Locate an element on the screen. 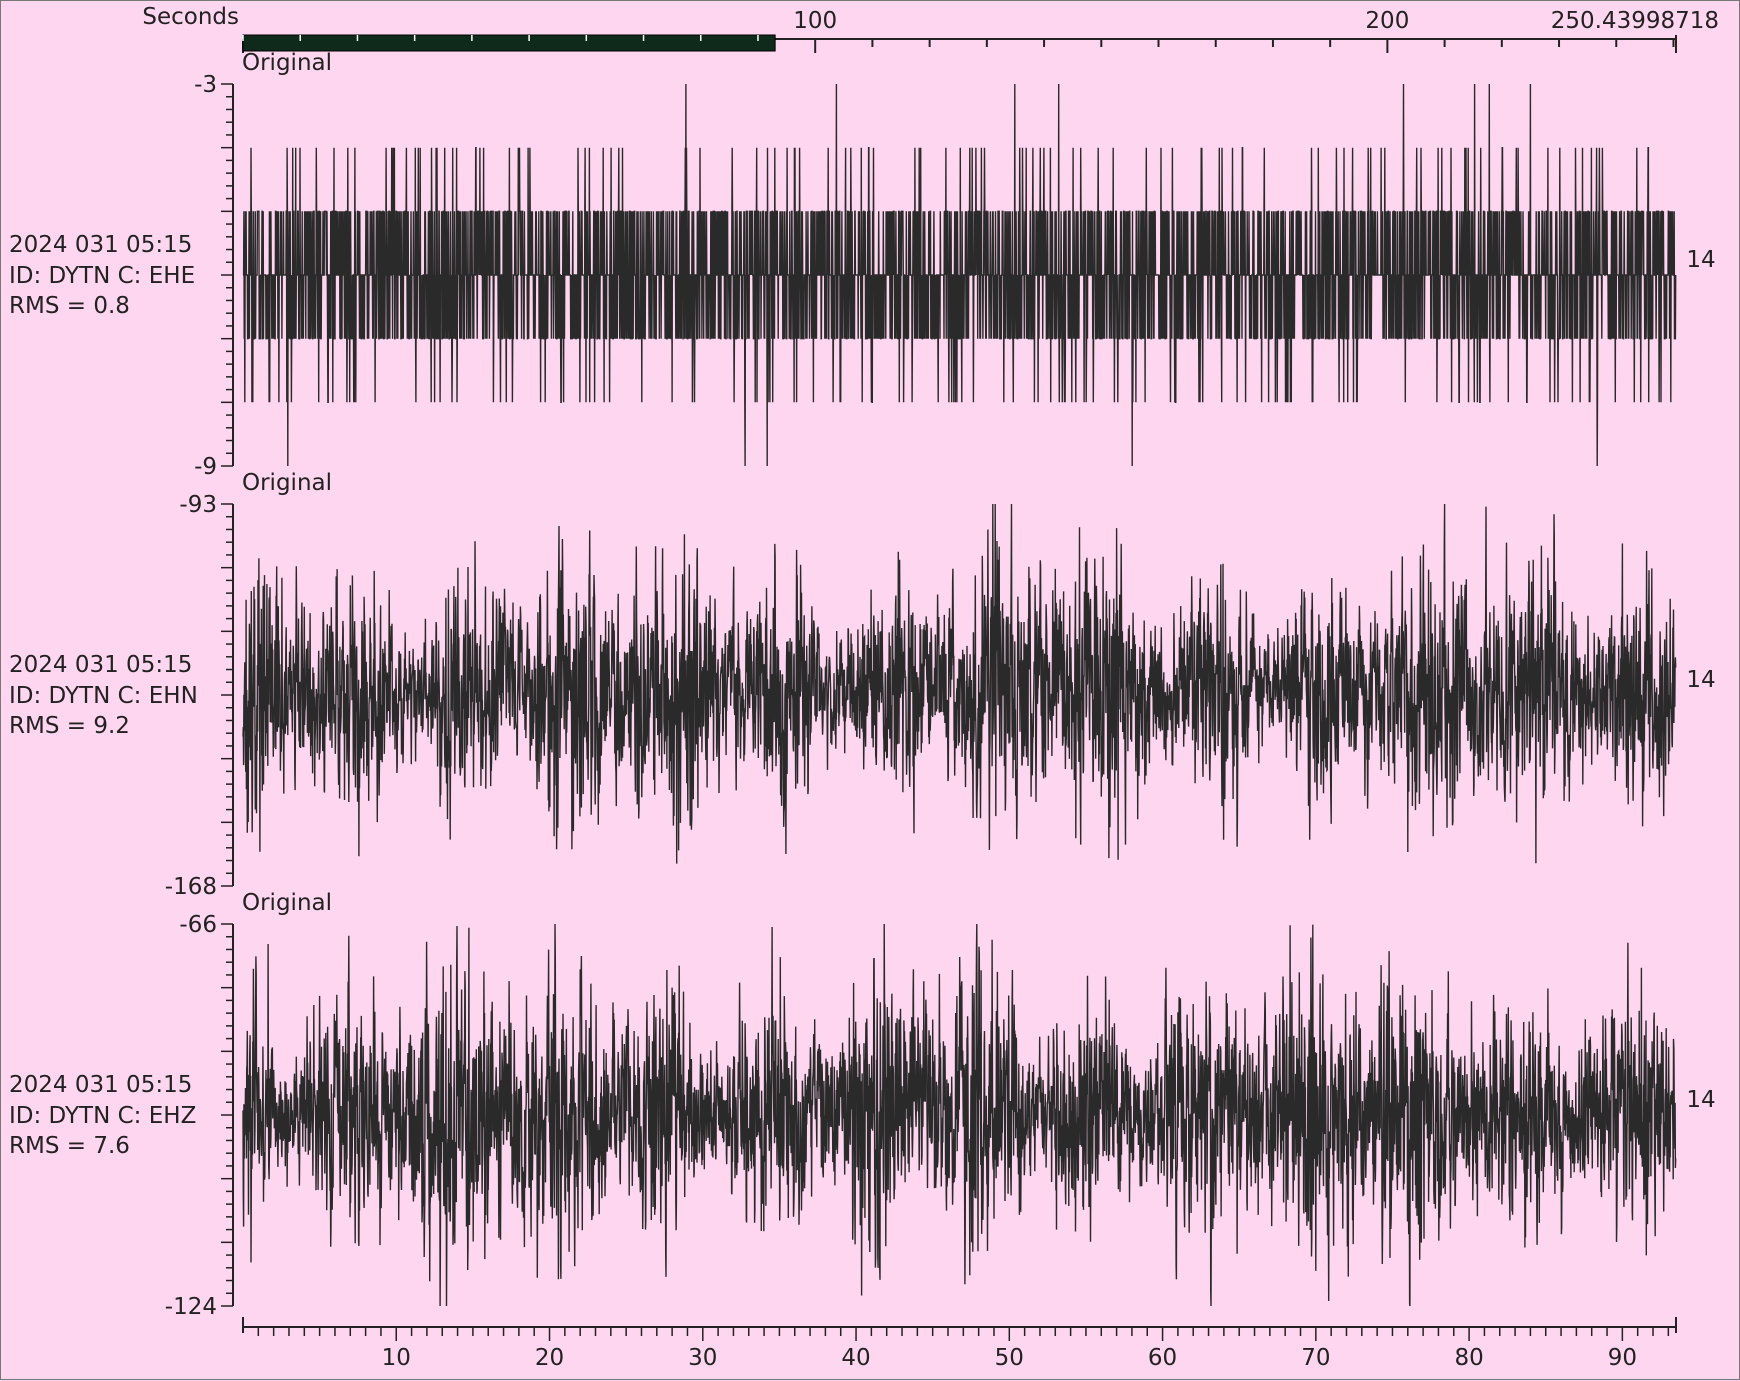 This screenshot has height=1381, width=1740. bottom-axis-tick-label: 10 is located at coordinates (396, 1358).